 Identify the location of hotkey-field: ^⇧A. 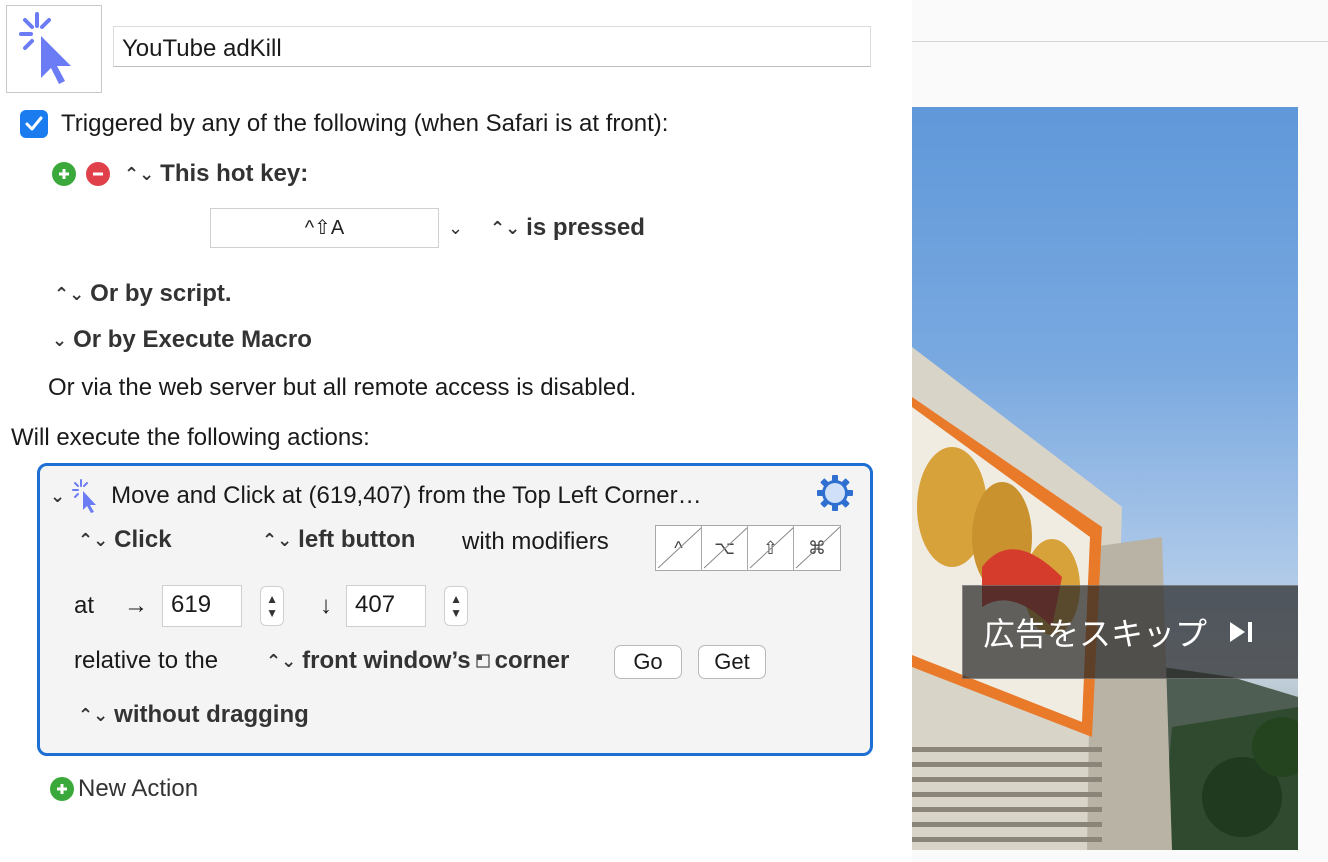
(324, 228).